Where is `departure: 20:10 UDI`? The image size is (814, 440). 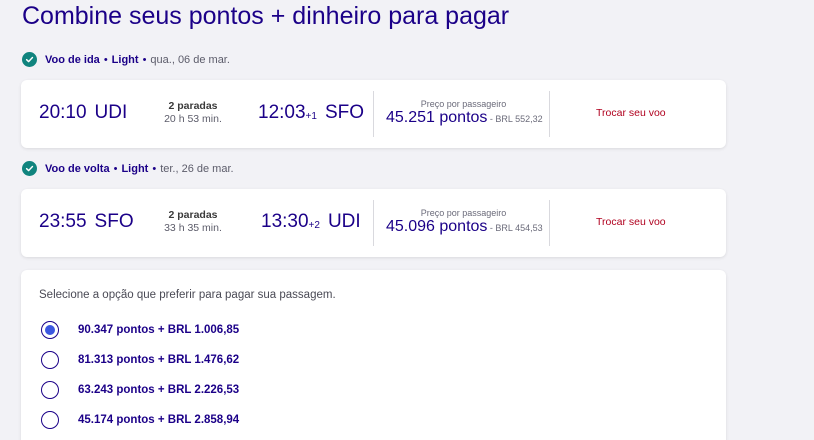
departure: 20:10 UDI is located at coordinates (83, 113).